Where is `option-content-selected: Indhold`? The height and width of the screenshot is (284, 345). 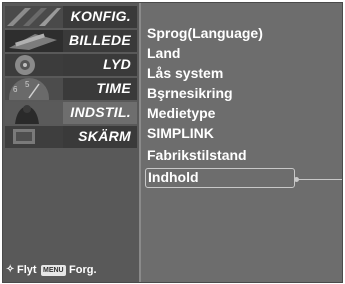 option-content-selected: Indhold is located at coordinates (220, 178).